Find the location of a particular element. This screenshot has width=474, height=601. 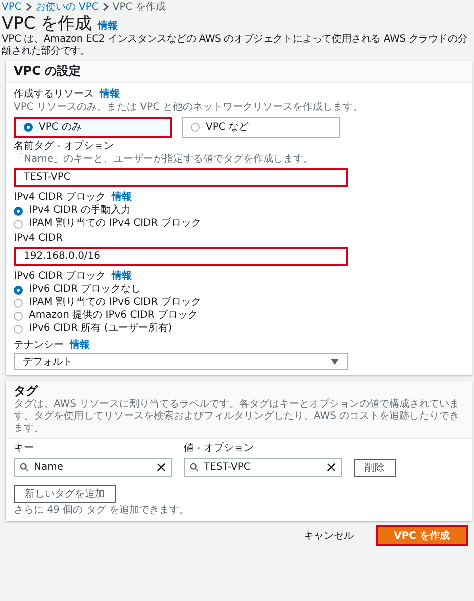

radio-label: IPAM 割り当ての IPv4 CIDR ブロック is located at coordinates (115, 224).